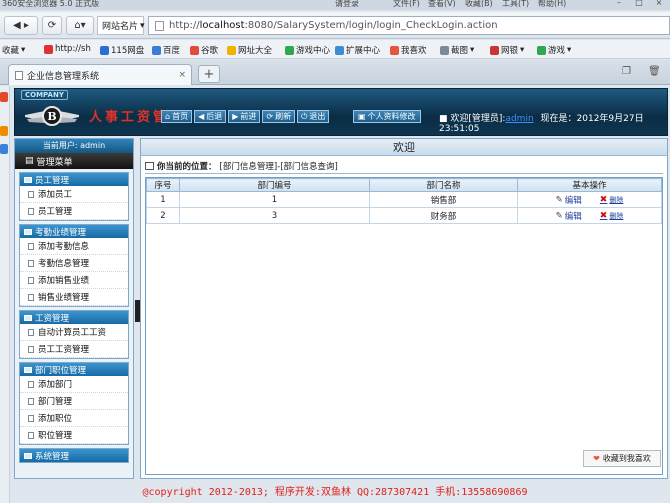 The width and height of the screenshot is (670, 503). What do you see at coordinates (204, 50) in the screenshot?
I see `favorites-item: 谷歌` at bounding box center [204, 50].